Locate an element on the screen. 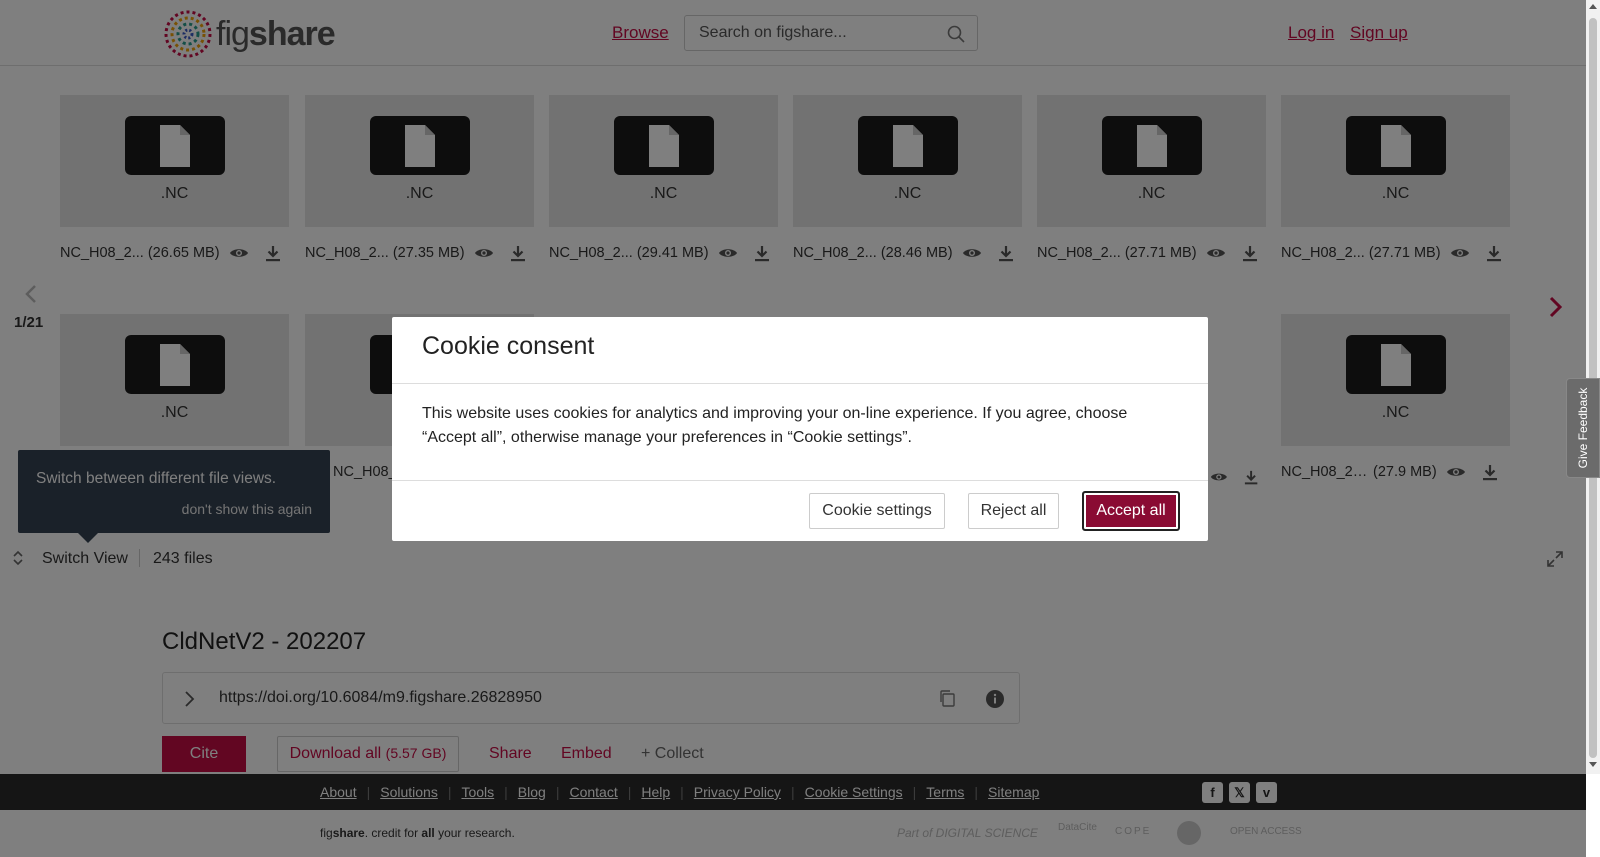 This screenshot has width=1600, height=857. scroll-up-arrow is located at coordinates (1593, 6).